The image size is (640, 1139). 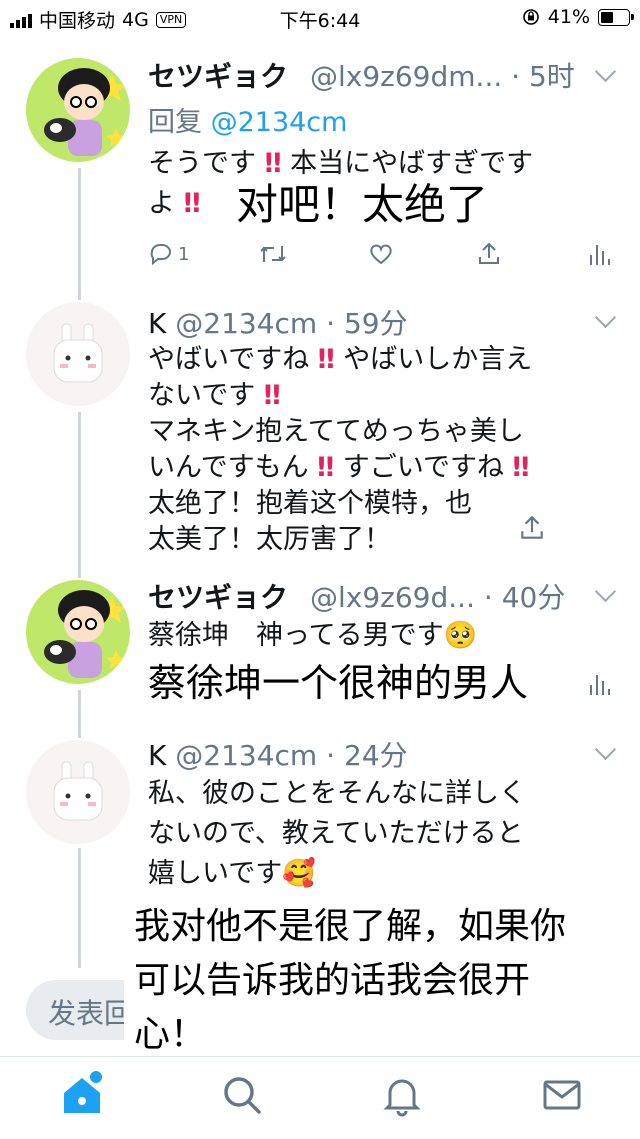 I want to click on bell-icon, so click(x=402, y=1098).